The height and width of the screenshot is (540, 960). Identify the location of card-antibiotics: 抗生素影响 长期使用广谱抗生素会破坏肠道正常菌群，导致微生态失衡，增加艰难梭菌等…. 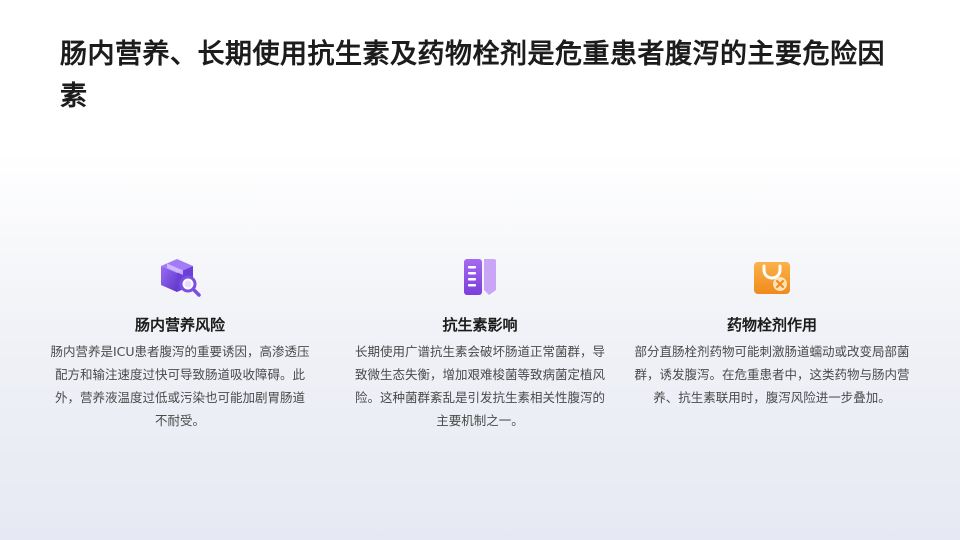
(480, 343).